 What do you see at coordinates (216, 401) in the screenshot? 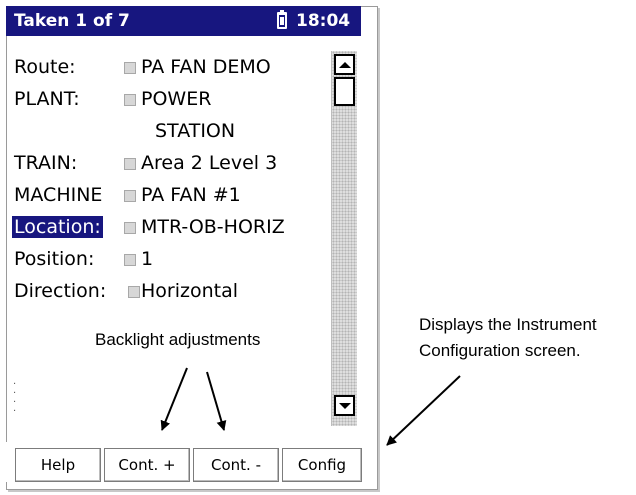
I see `arrow-to-cont-minus` at bounding box center [216, 401].